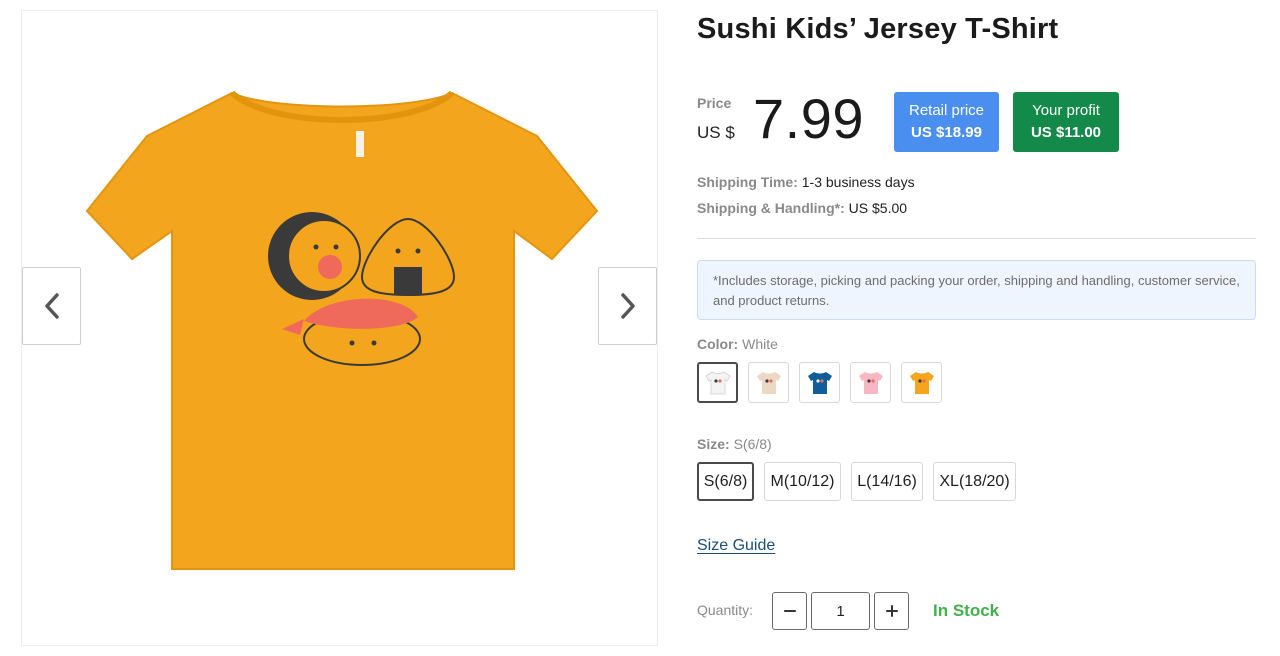 The image size is (1280, 656). I want to click on shipping-handling: Shipping & Handling*: US $5.00, so click(802, 208).